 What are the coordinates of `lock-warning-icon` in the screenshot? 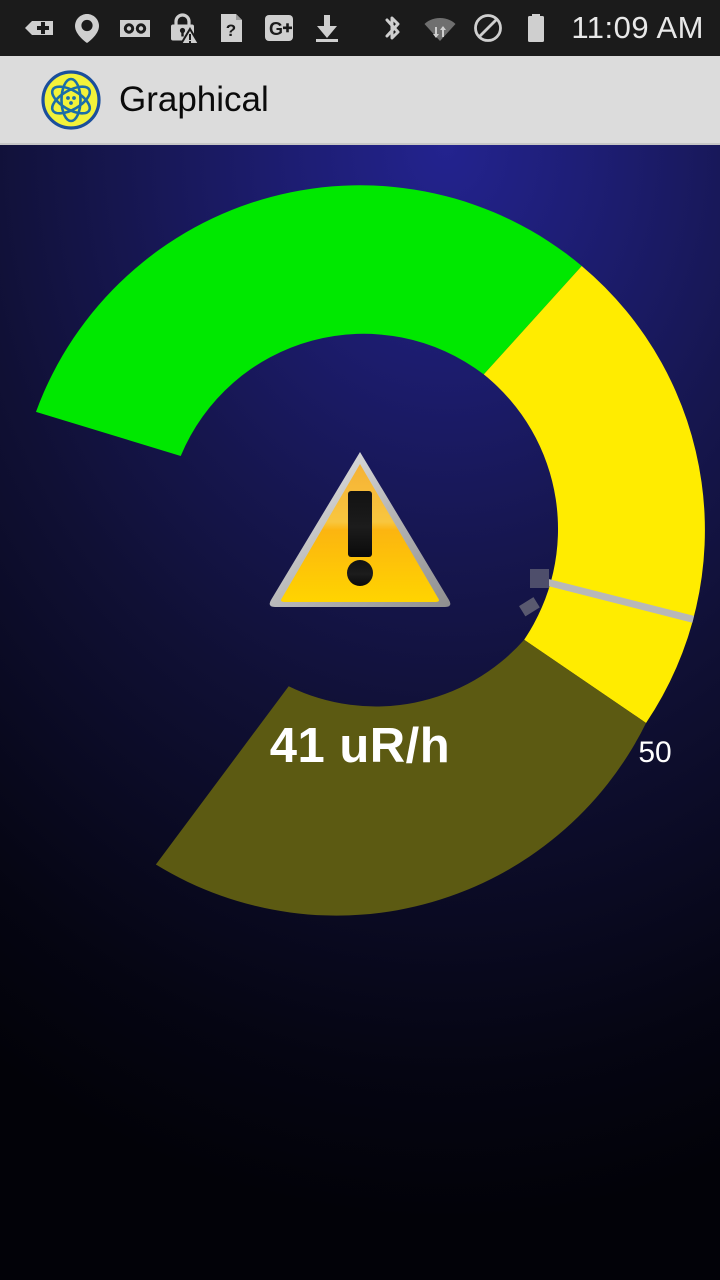 It's located at (183, 28).